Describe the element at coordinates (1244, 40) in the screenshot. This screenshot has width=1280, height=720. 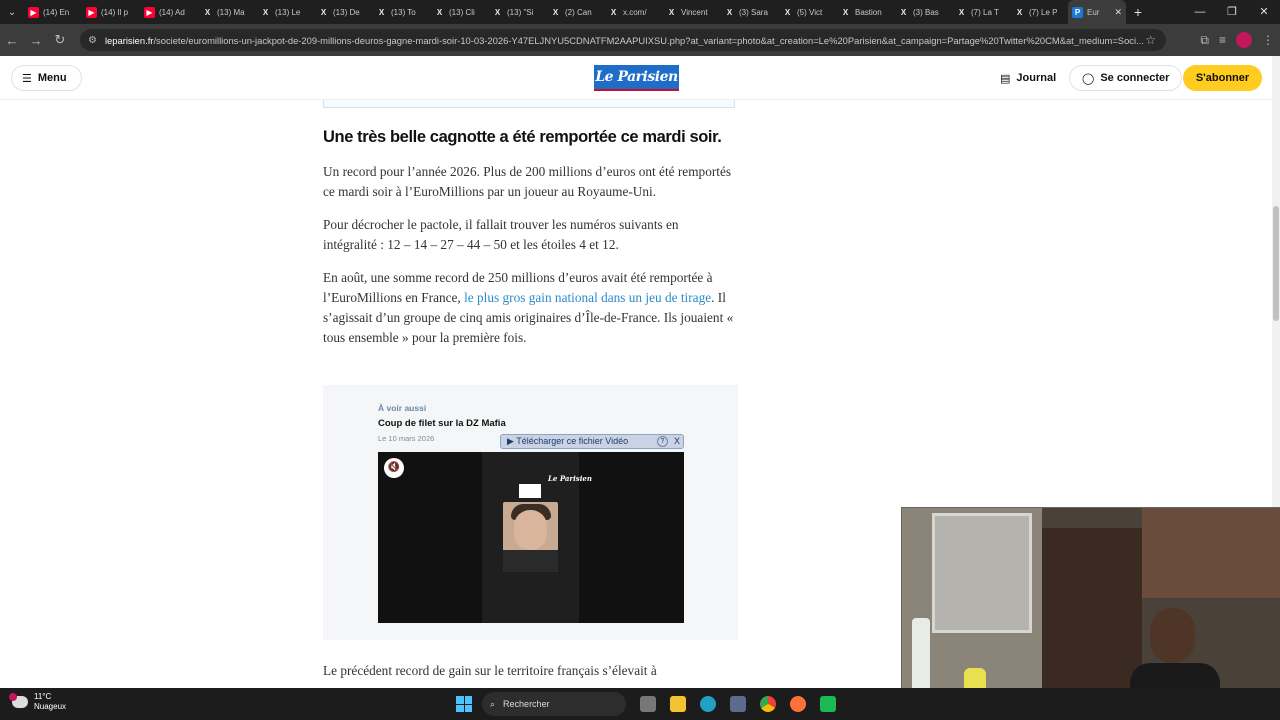
I see `profile-avatar` at that location.